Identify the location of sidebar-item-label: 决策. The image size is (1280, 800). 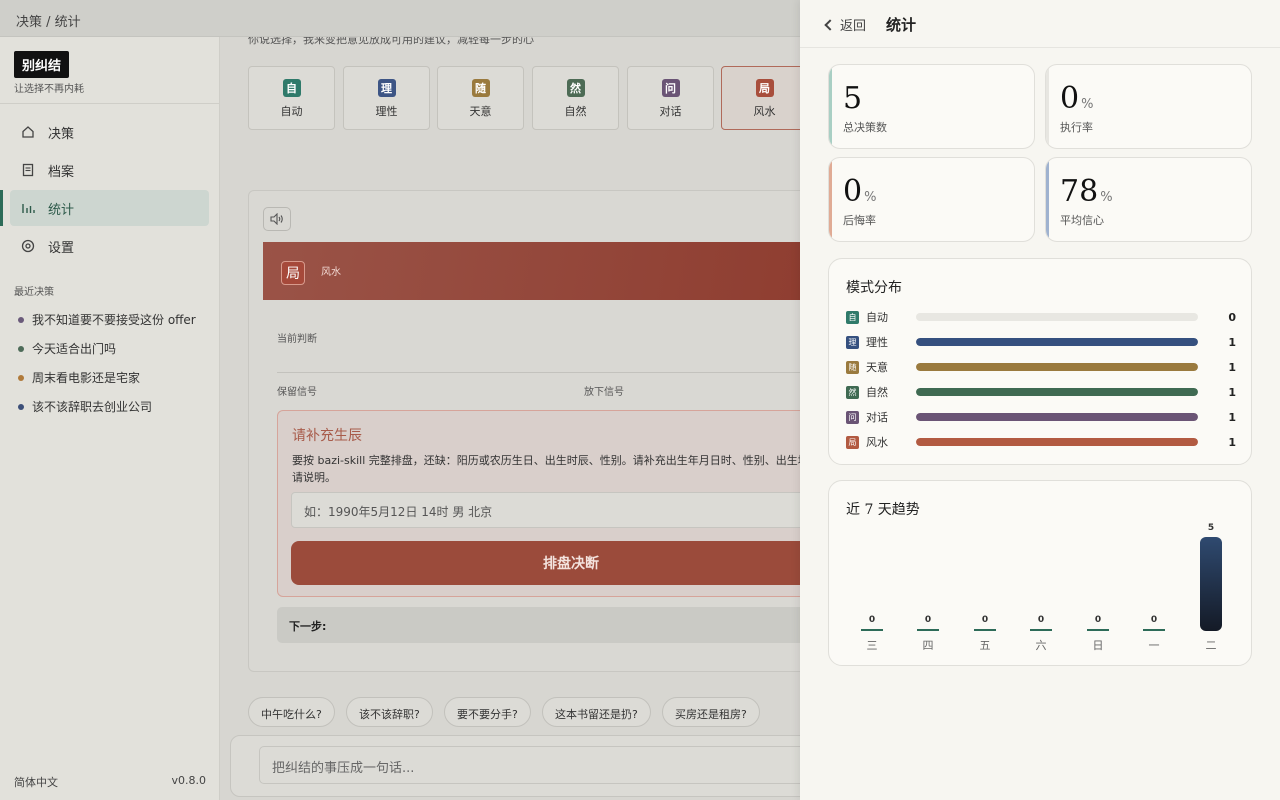
(61, 134).